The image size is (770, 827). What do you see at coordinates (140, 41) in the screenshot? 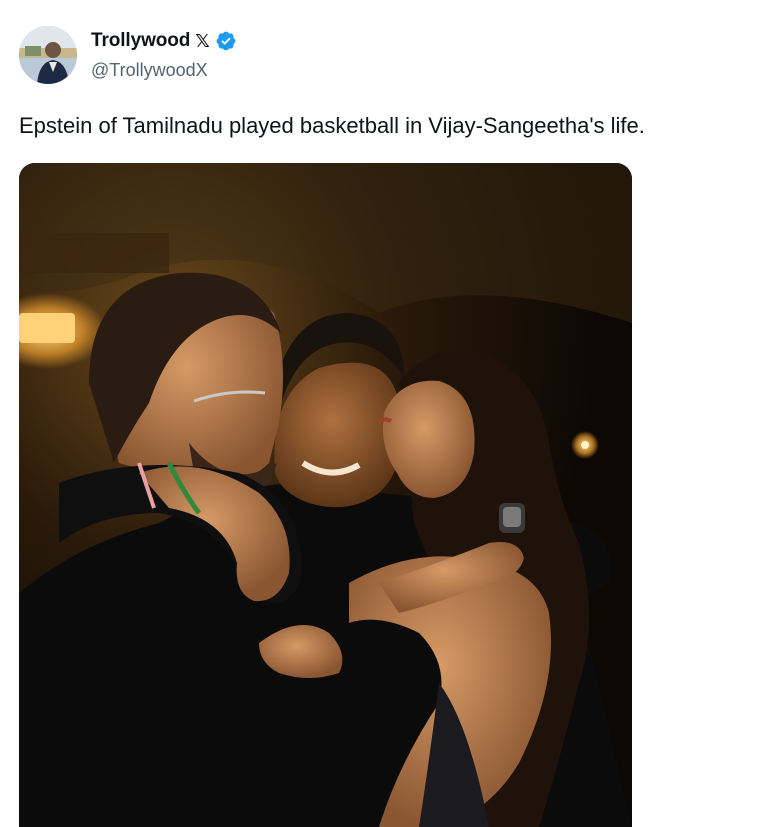
I see `author-display-name: Trollywood` at bounding box center [140, 41].